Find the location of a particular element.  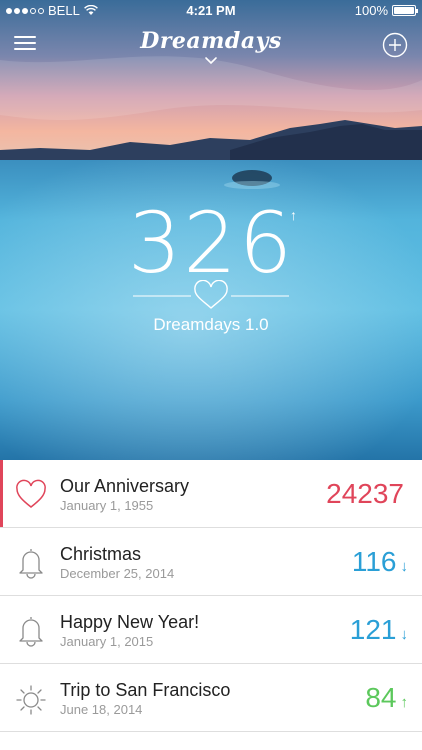

featured-heart-divider is located at coordinates (211, 294).